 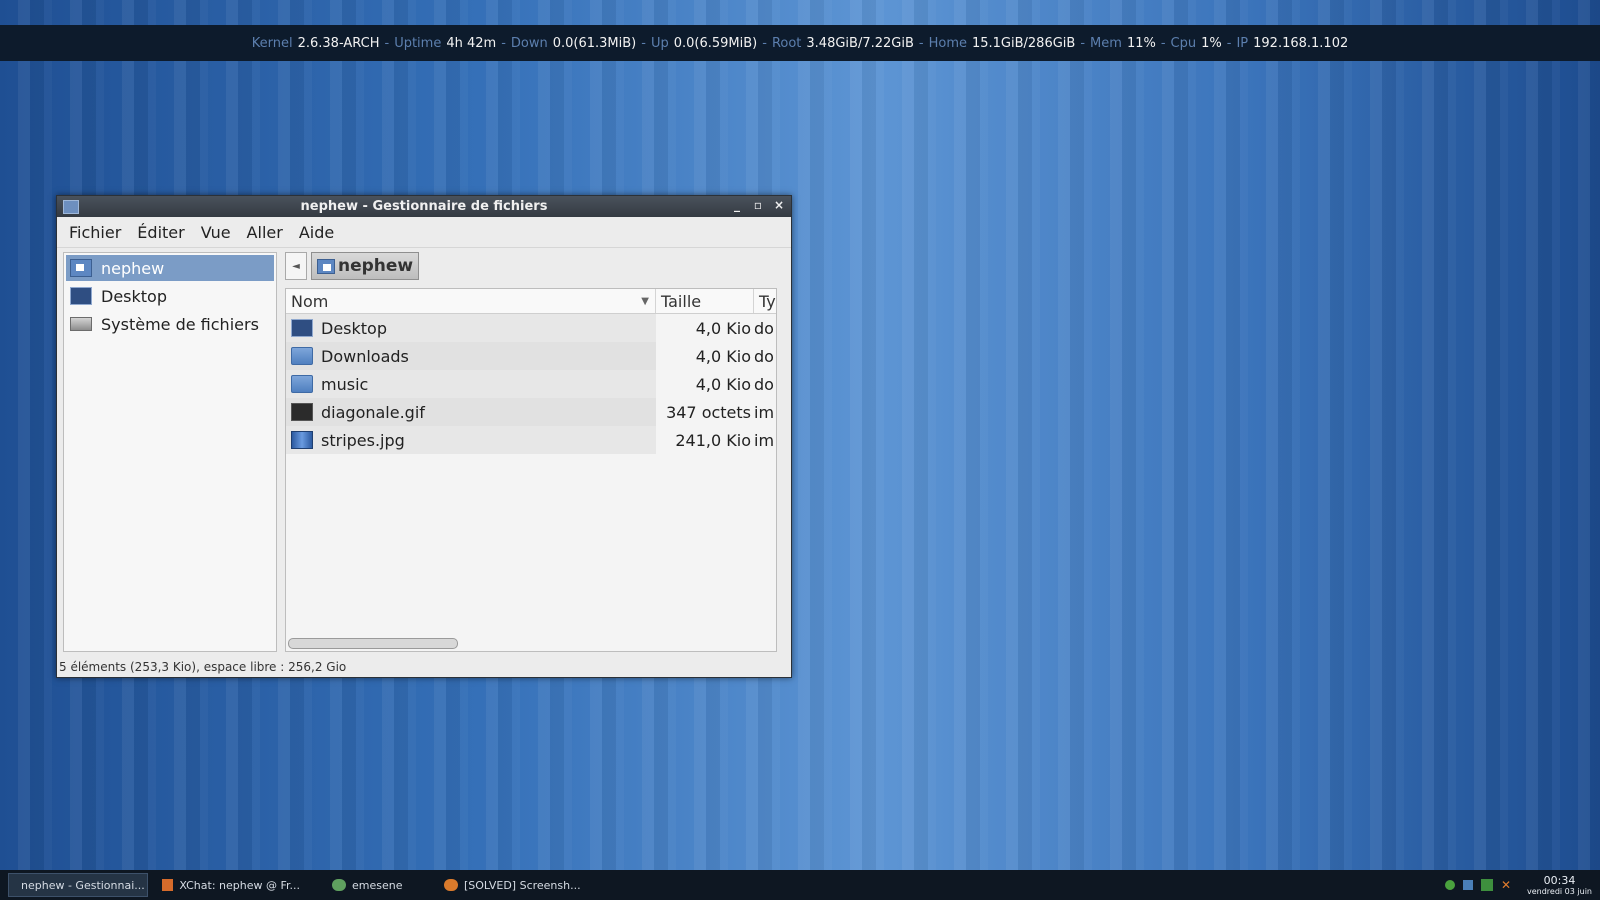 What do you see at coordinates (737, 205) in the screenshot?
I see `minimize-button: _` at bounding box center [737, 205].